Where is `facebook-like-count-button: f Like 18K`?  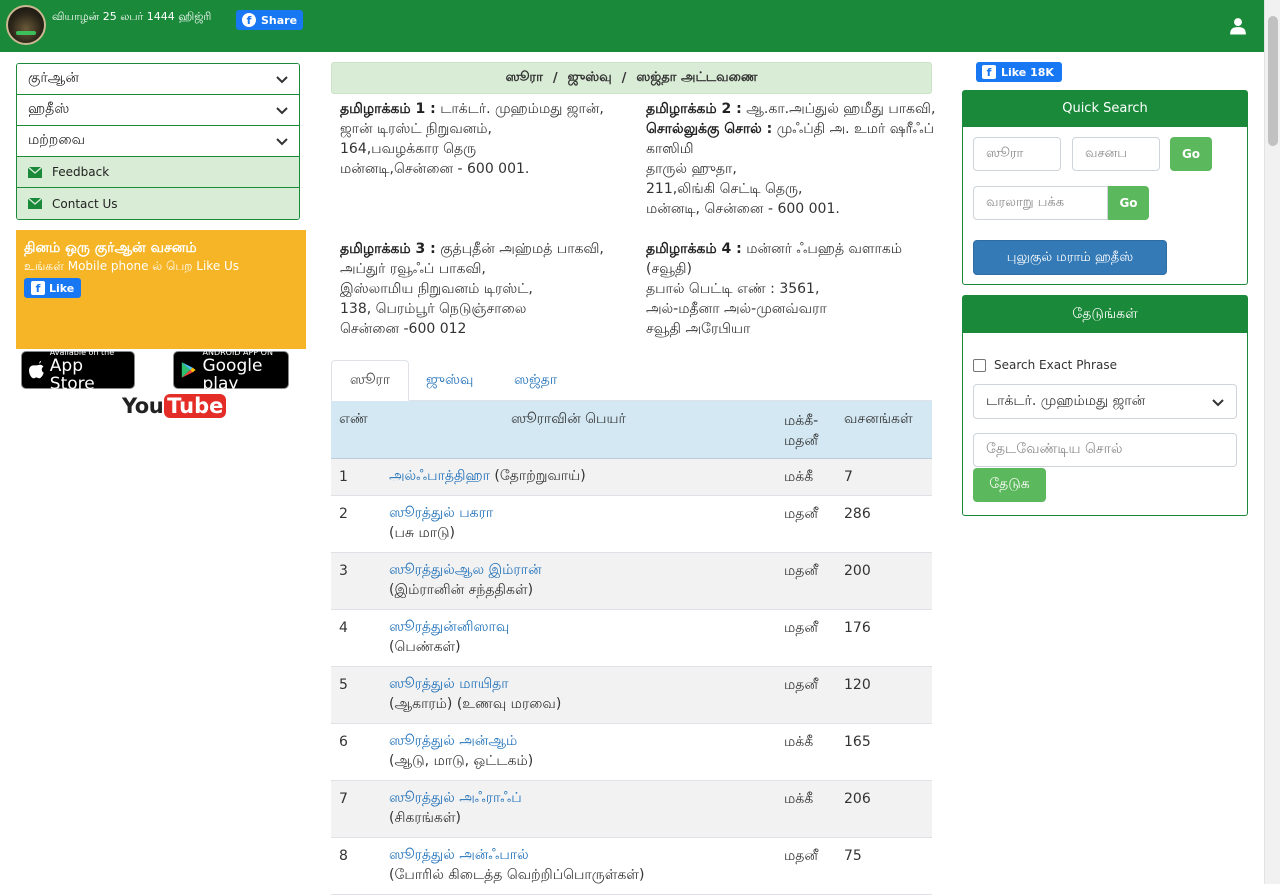
facebook-like-count-button: f Like 18K is located at coordinates (1019, 72).